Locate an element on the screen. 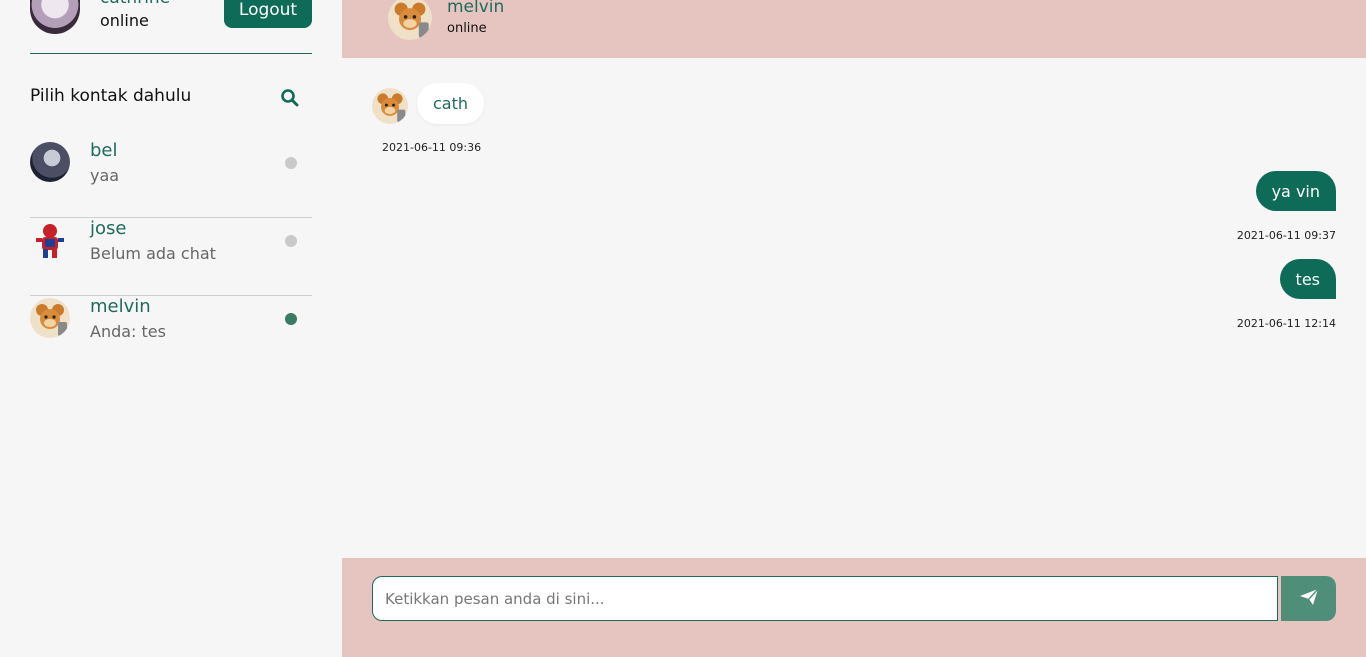 The width and height of the screenshot is (1366, 657). message-timestamp: 2021-06-11 09:36 is located at coordinates (432, 147).